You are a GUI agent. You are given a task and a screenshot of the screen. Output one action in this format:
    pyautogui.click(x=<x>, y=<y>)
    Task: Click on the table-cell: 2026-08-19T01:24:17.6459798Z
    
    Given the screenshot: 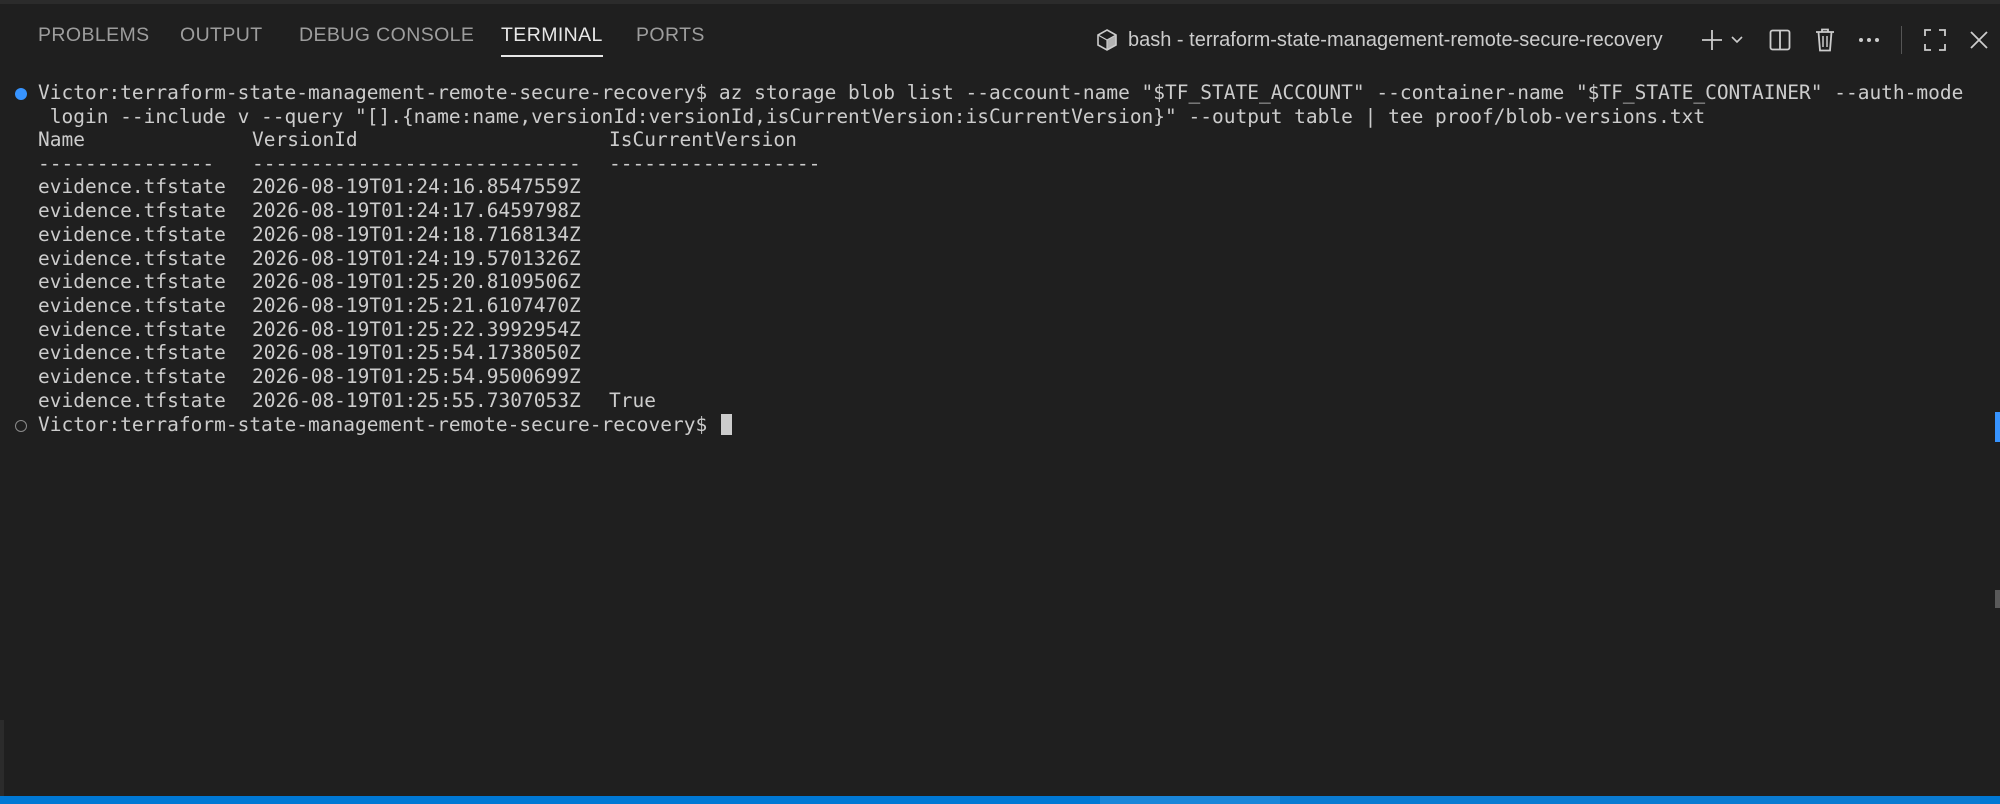 What is the action you would take?
    pyautogui.click(x=416, y=211)
    